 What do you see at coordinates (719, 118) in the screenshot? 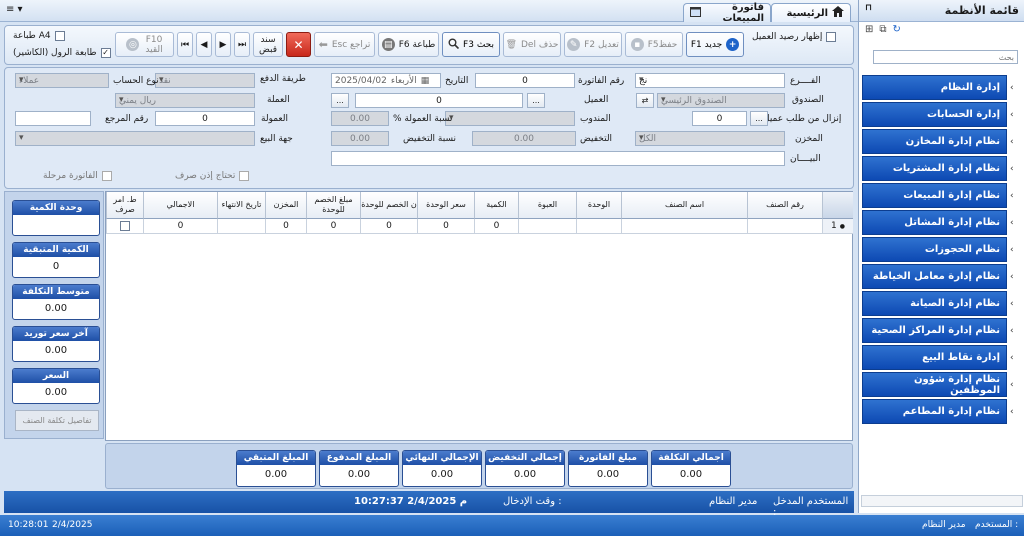
I see `customer-order-field: 0` at bounding box center [719, 118].